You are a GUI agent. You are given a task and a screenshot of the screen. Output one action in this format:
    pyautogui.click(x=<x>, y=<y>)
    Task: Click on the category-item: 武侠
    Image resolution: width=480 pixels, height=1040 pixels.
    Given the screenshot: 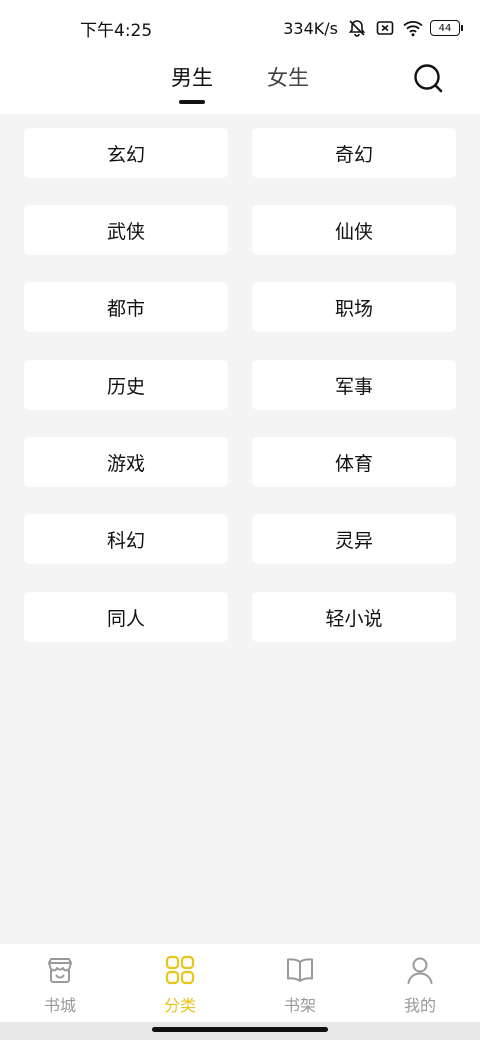 What is the action you would take?
    pyautogui.click(x=126, y=230)
    